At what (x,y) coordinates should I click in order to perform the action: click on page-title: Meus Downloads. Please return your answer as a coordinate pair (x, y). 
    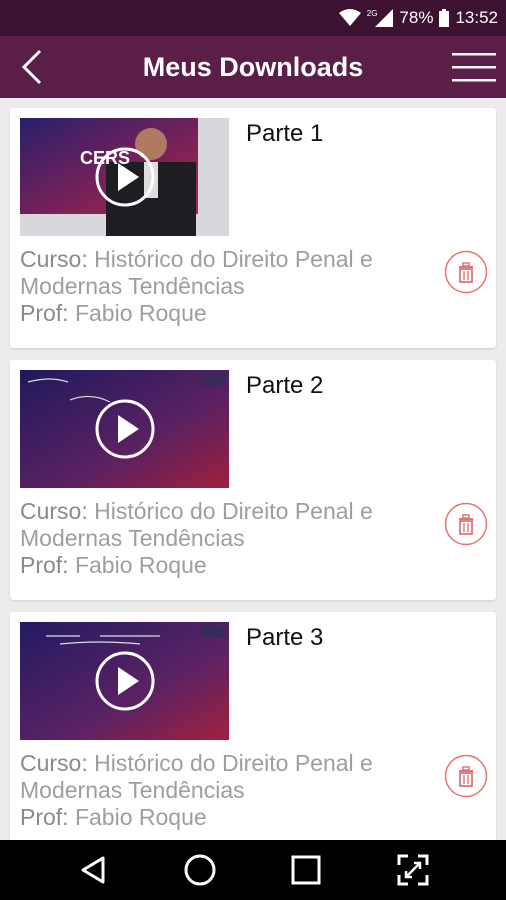
    Looking at the image, I should click on (253, 66).